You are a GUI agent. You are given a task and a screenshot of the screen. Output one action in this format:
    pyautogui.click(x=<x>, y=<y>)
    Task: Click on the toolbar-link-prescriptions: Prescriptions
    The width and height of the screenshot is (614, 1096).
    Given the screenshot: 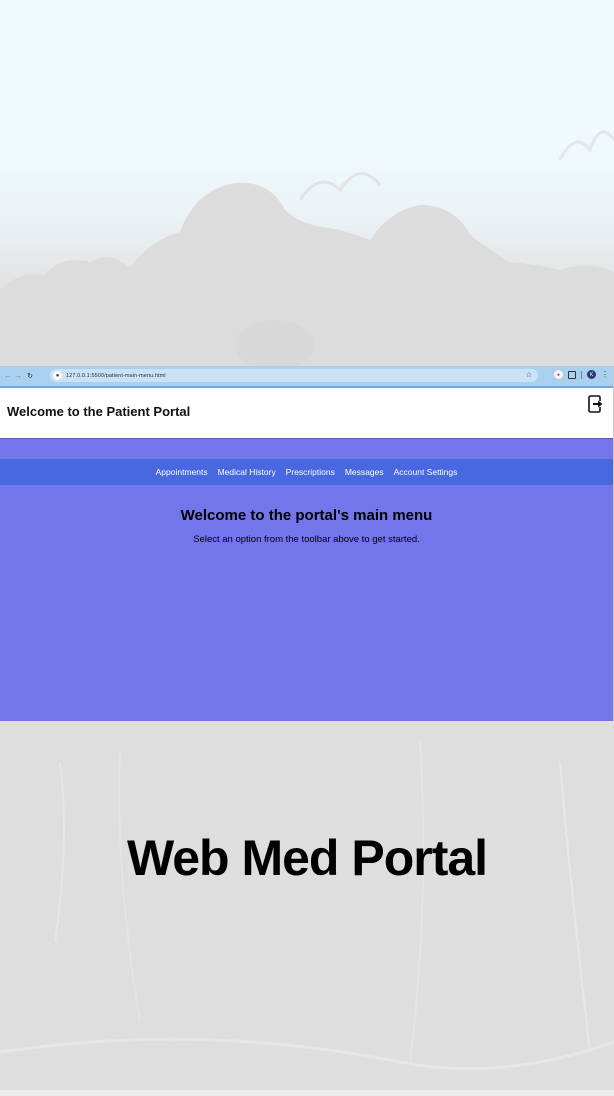 What is the action you would take?
    pyautogui.click(x=310, y=472)
    